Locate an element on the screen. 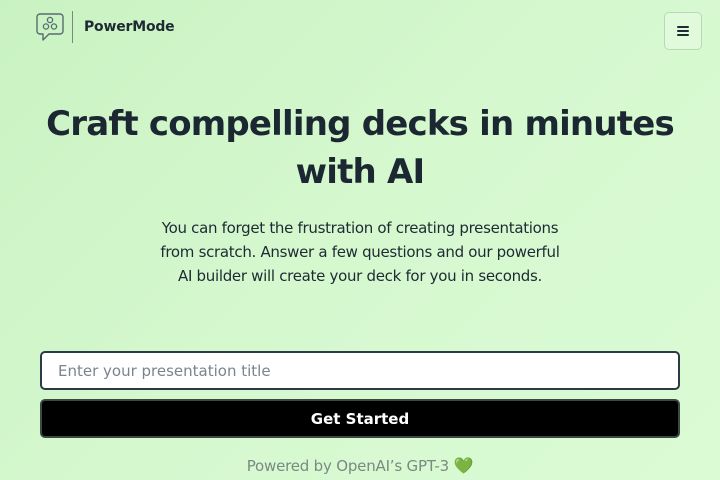 The height and width of the screenshot is (480, 720). presentation-title-input is located at coordinates (360, 370).